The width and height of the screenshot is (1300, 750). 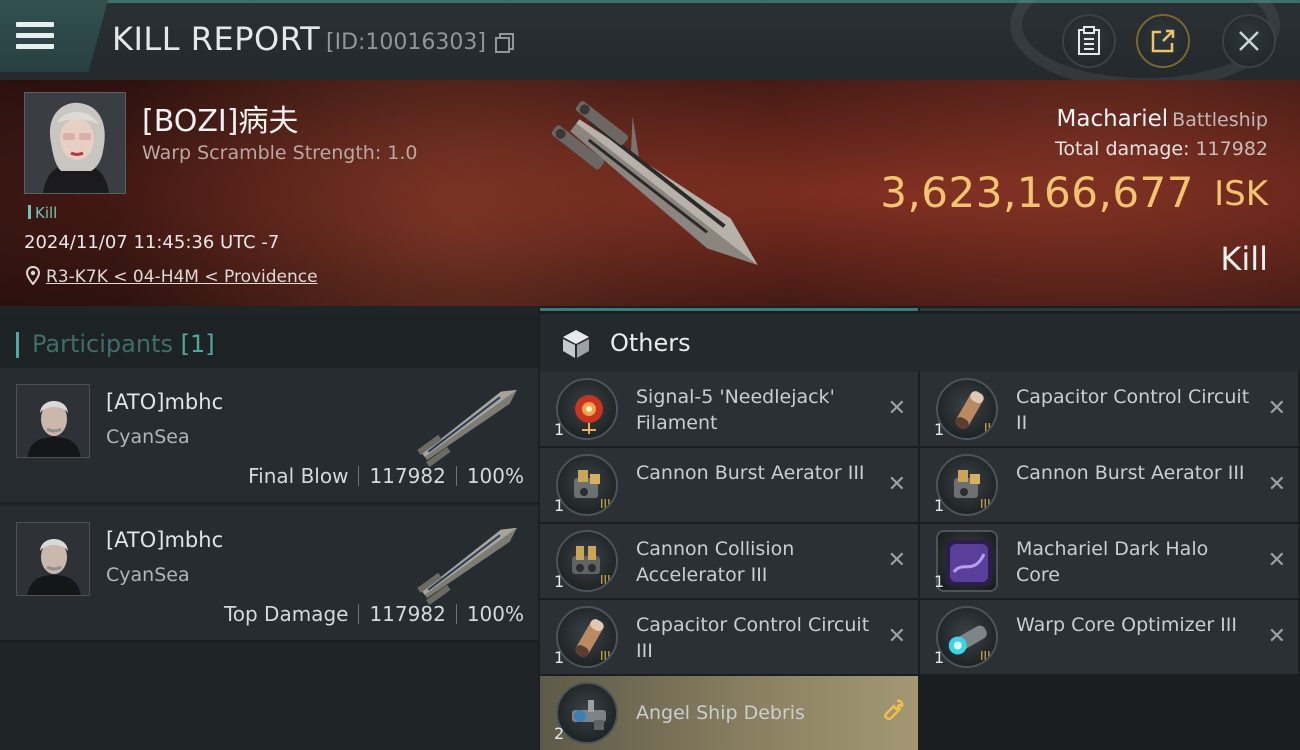 What do you see at coordinates (894, 713) in the screenshot?
I see `wrench-icon` at bounding box center [894, 713].